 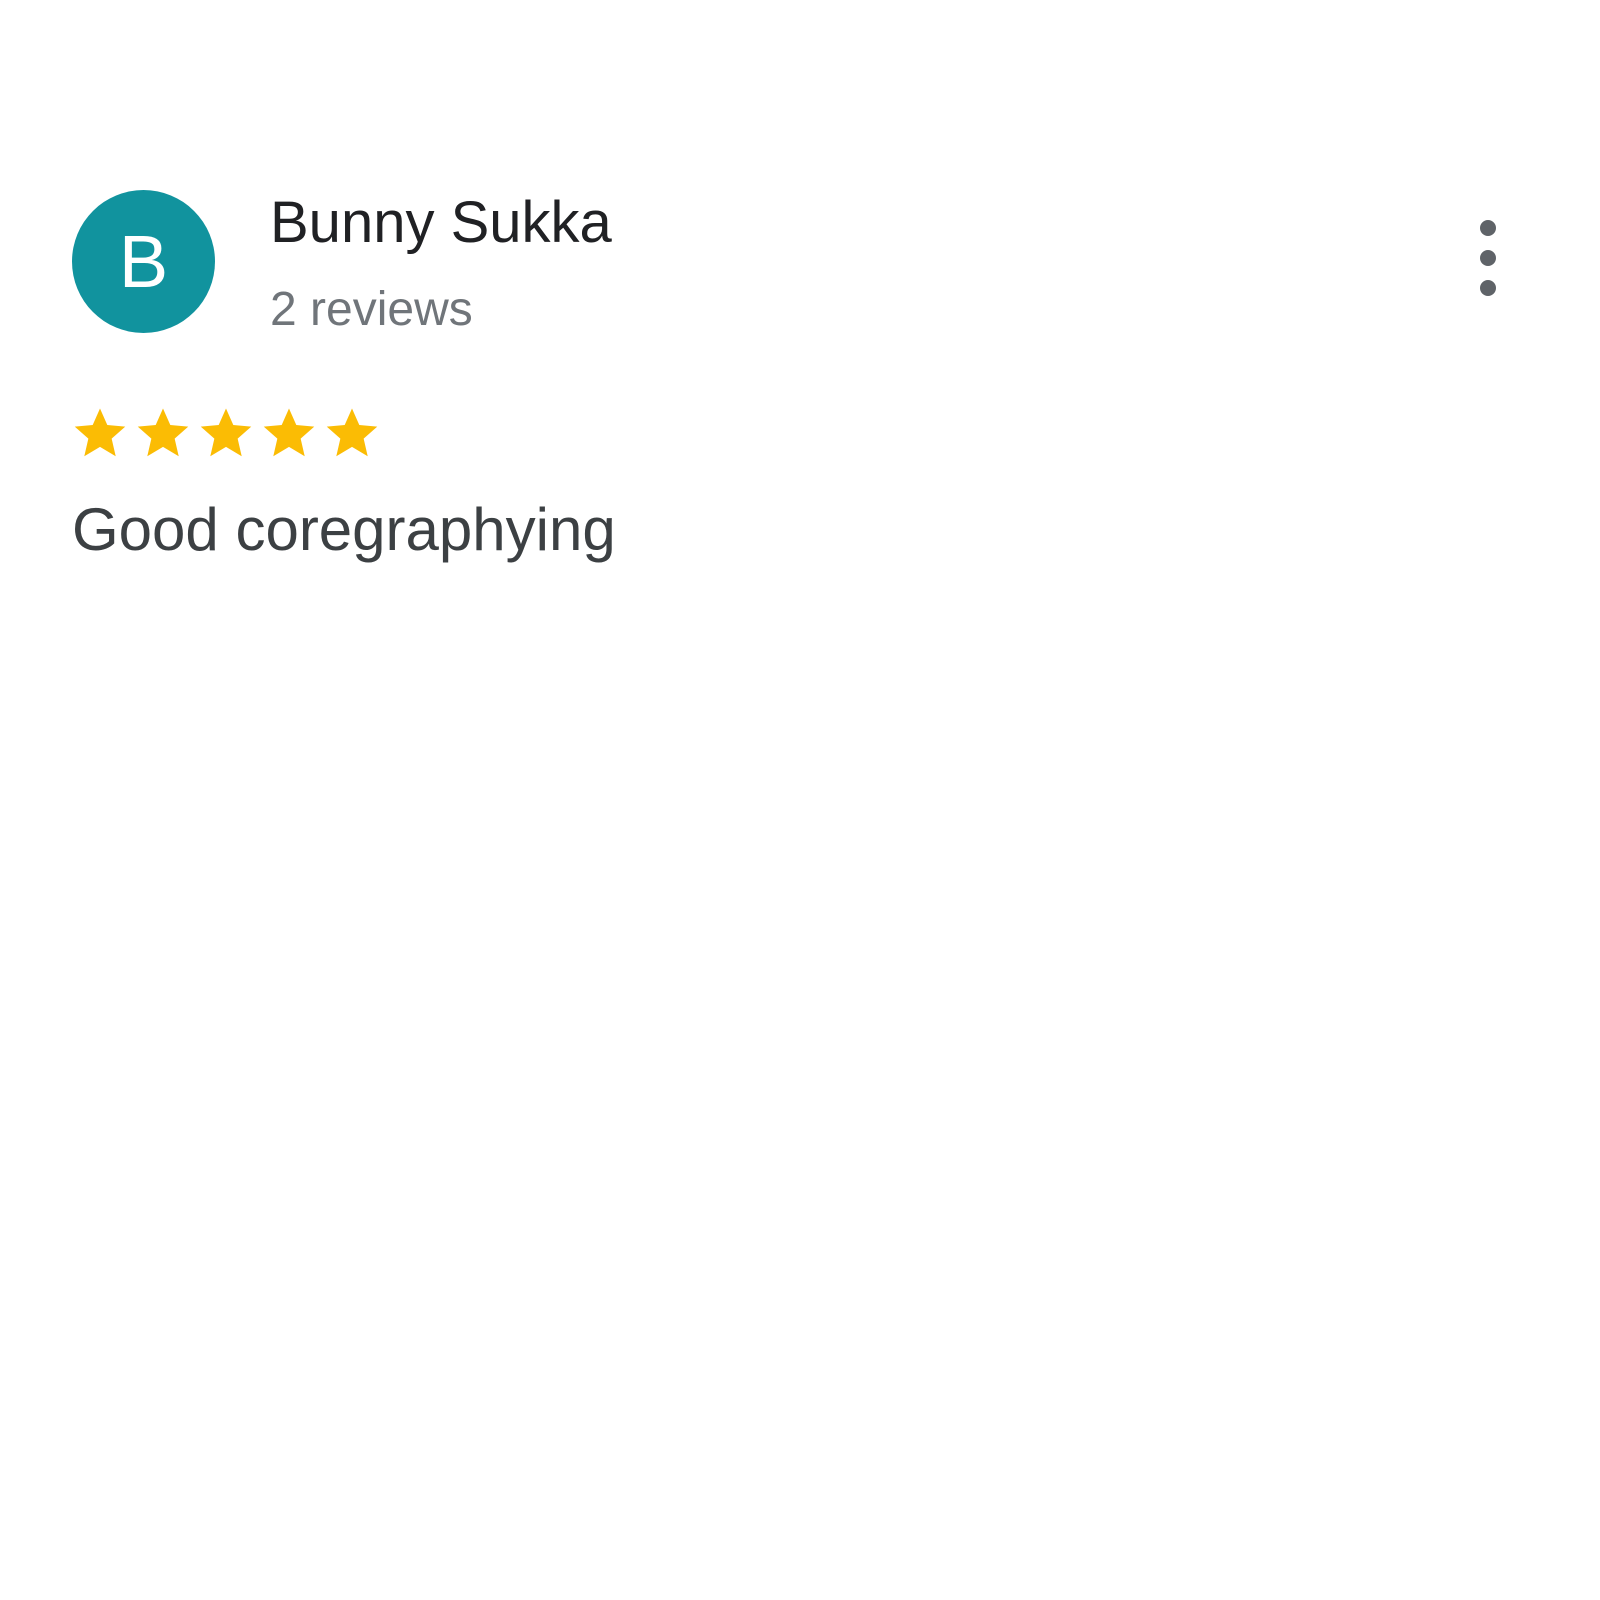 I want to click on avatar: B, so click(x=143, y=261).